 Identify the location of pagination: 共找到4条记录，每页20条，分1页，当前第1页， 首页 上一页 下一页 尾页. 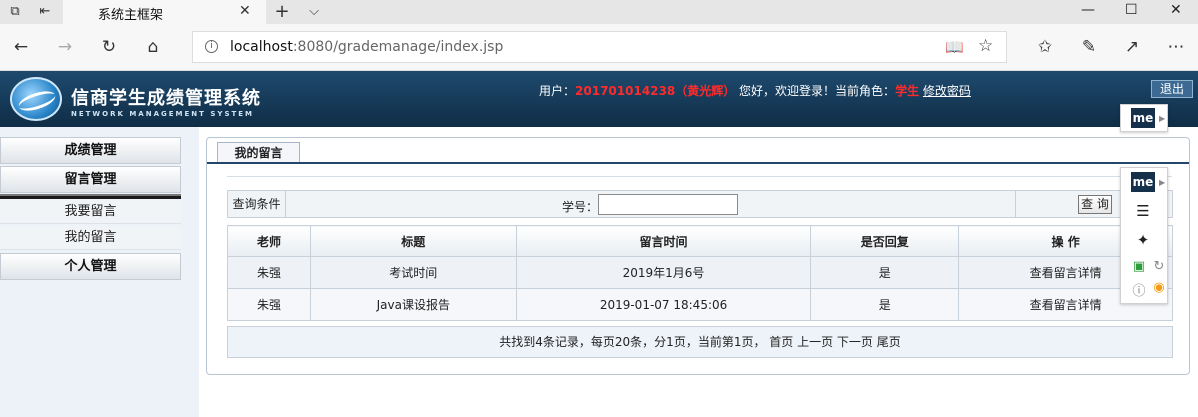
(700, 342).